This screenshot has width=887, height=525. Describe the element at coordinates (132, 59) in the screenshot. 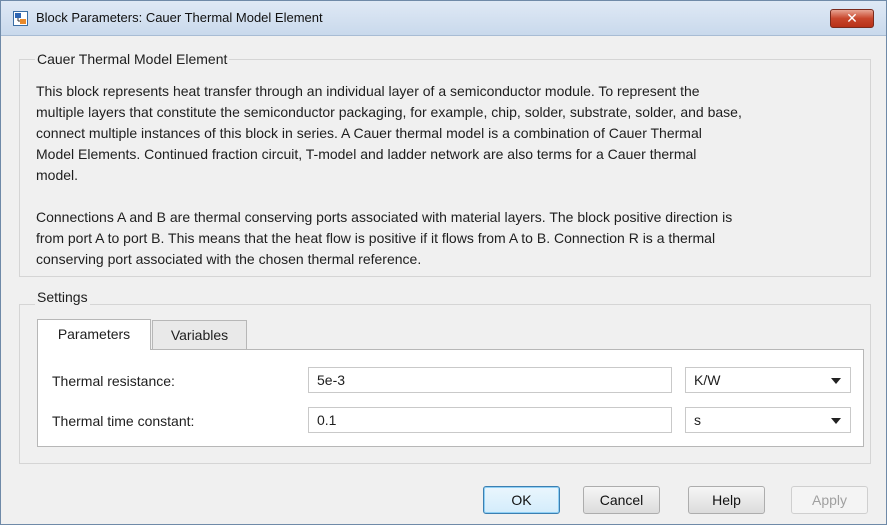

I see `block-description-group-label: Cauer Thermal Model Element` at that location.